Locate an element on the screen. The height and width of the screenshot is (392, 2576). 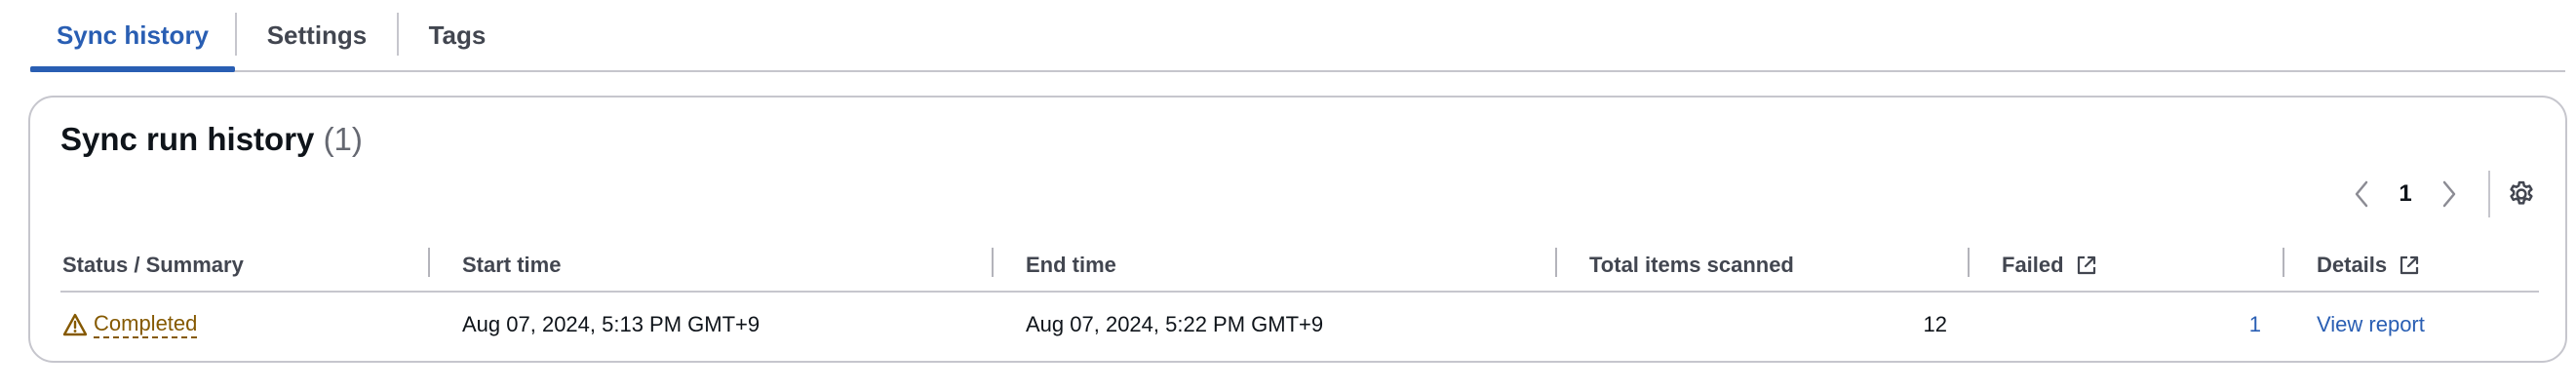
previous-page-button is located at coordinates (2361, 194).